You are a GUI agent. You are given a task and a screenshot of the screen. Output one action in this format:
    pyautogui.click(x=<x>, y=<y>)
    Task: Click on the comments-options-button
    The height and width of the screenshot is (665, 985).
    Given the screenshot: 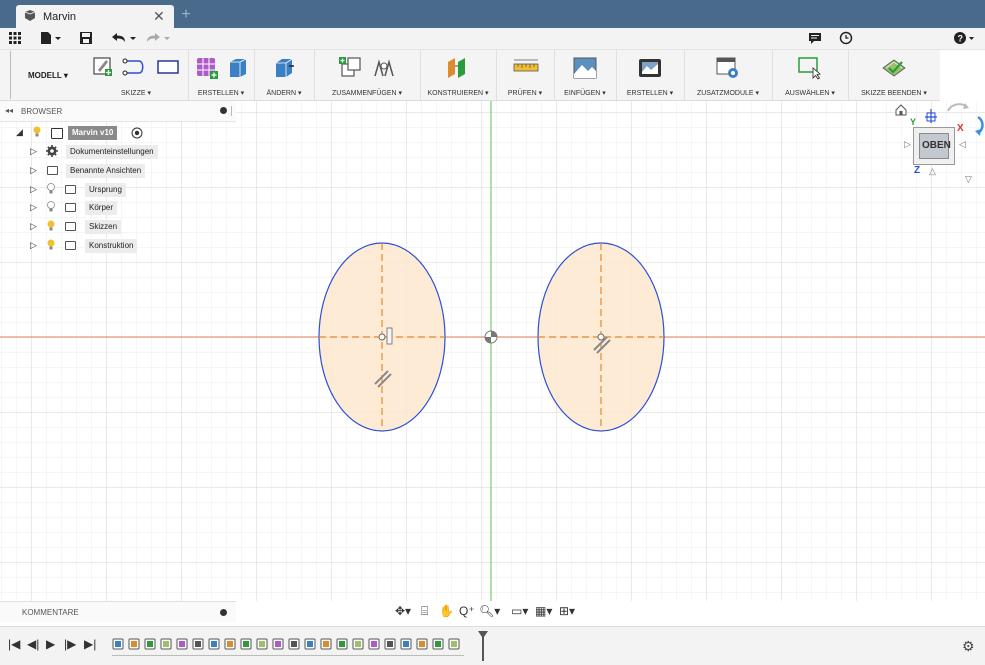 What is the action you would take?
    pyautogui.click(x=223, y=612)
    